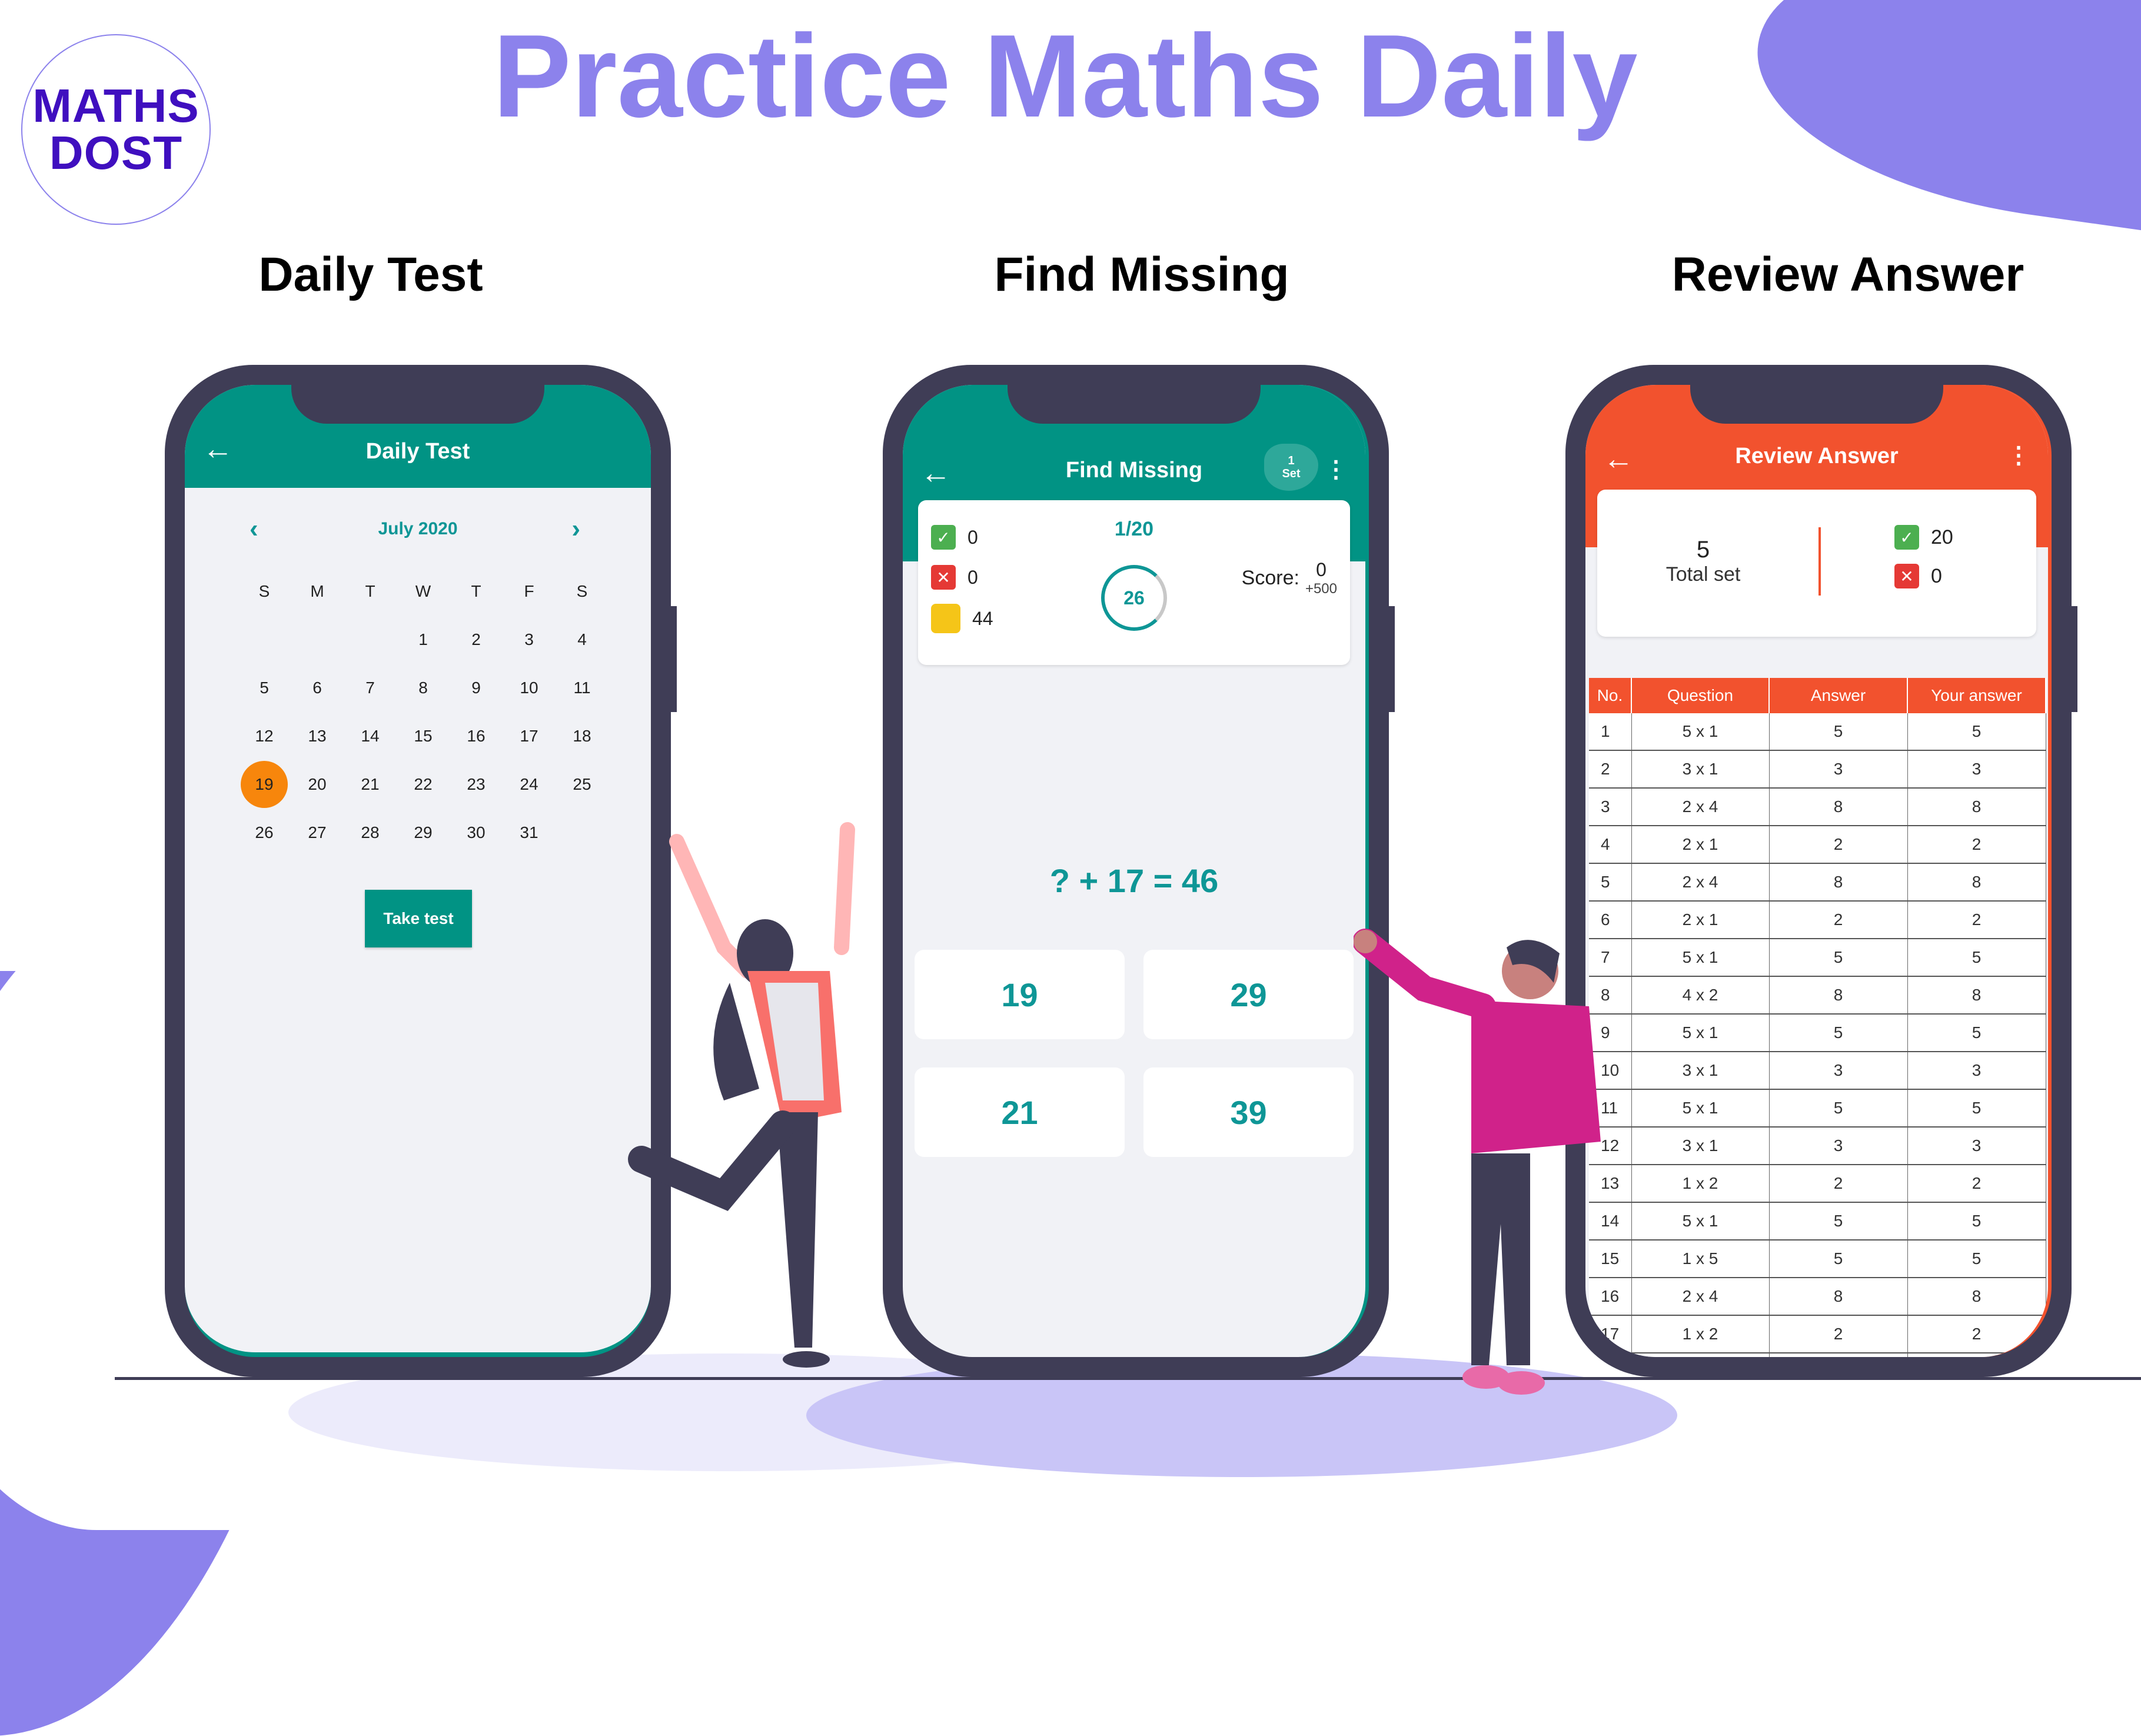 Image resolution: width=2141 pixels, height=1736 pixels. What do you see at coordinates (1134, 1054) in the screenshot?
I see `answer-options: 19 29 21 39` at bounding box center [1134, 1054].